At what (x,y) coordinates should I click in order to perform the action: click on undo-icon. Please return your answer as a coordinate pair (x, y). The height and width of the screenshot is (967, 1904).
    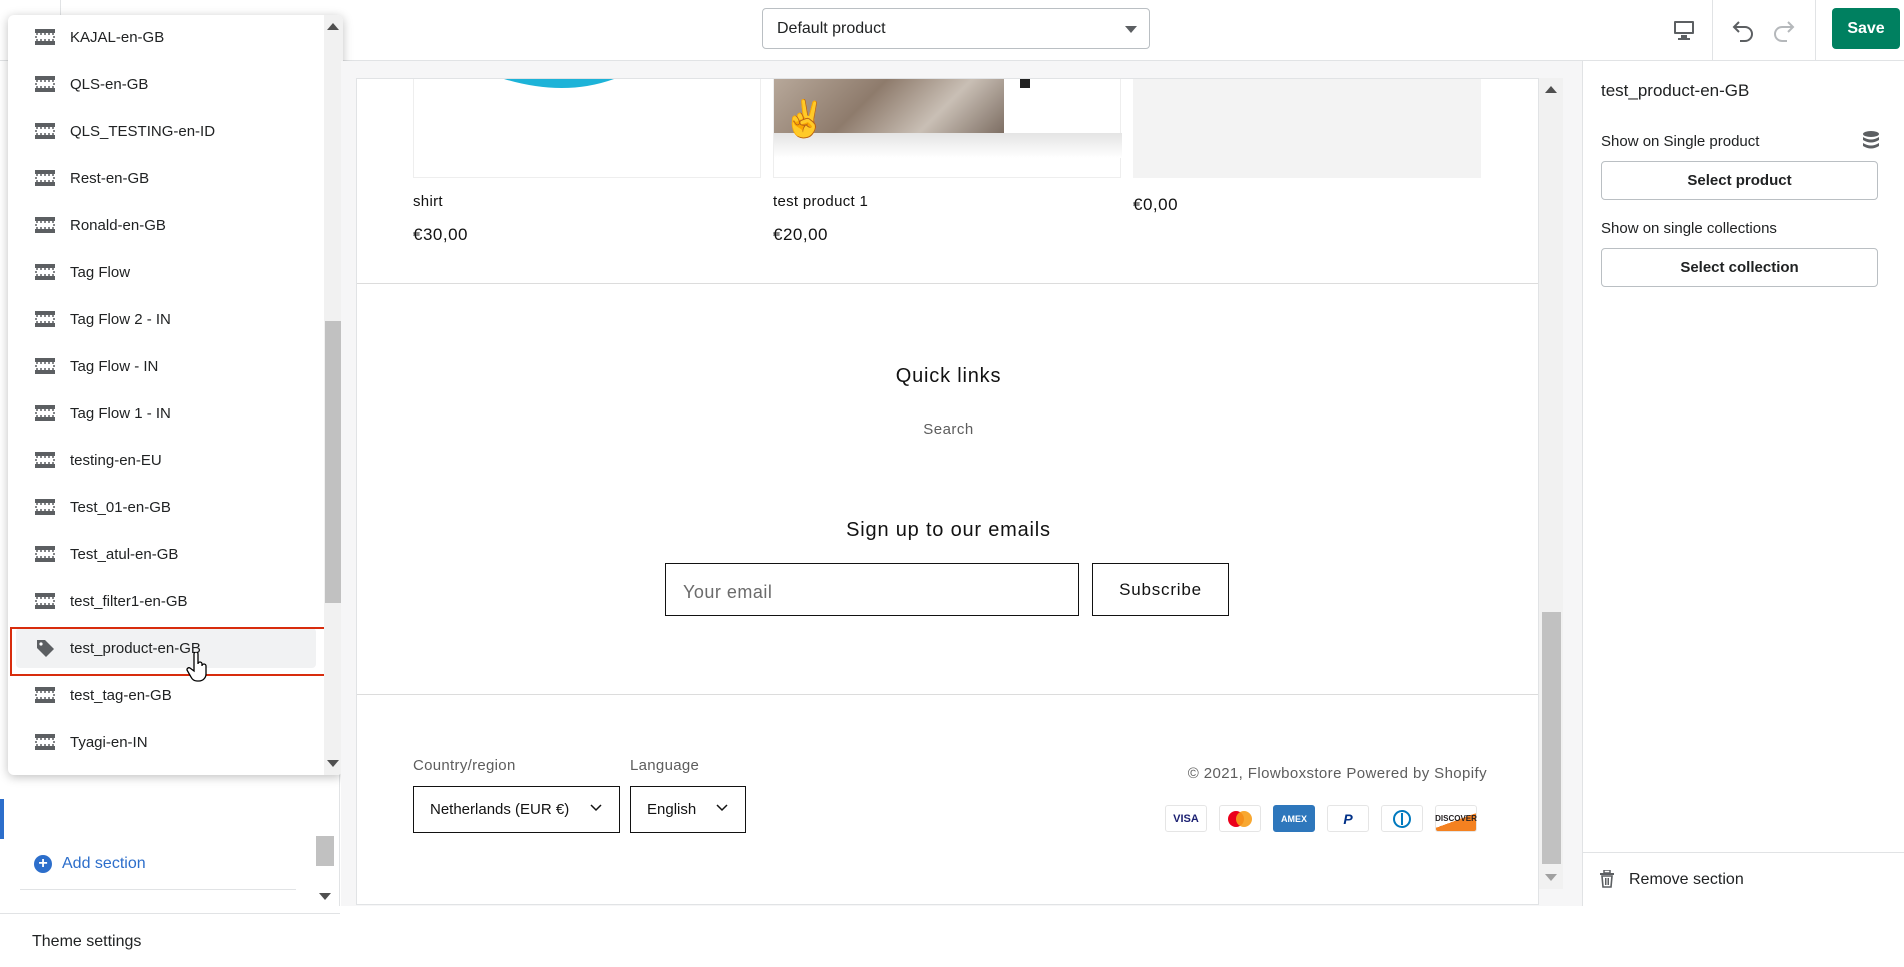
    Looking at the image, I should click on (1743, 30).